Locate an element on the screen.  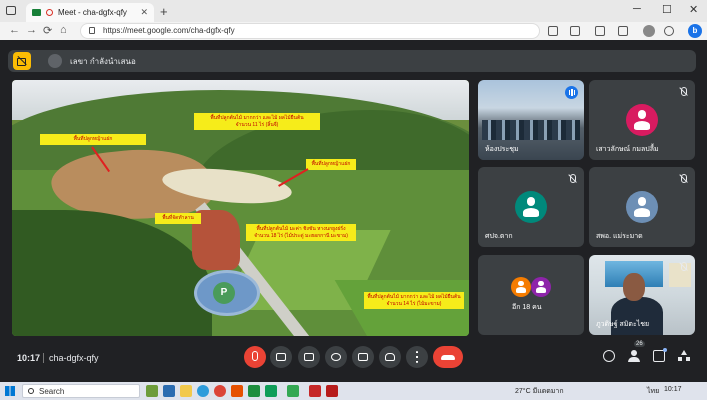
more-options-icon is located at coordinates (669, 31).